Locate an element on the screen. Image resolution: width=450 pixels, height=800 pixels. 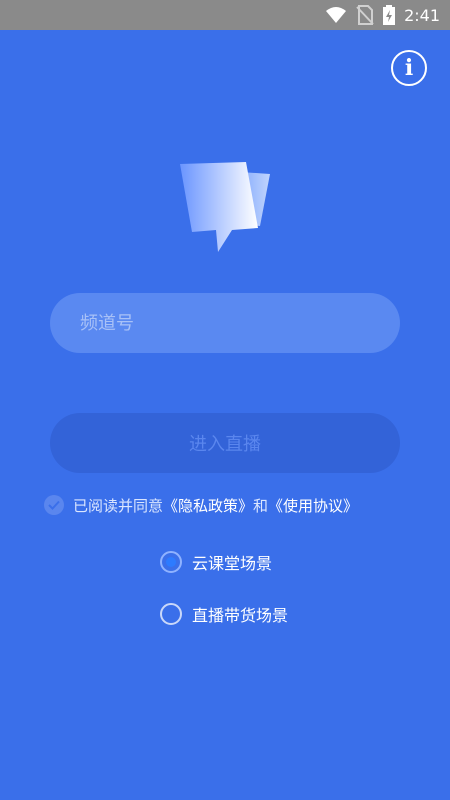
status-time: 2:41 is located at coordinates (422, 15).